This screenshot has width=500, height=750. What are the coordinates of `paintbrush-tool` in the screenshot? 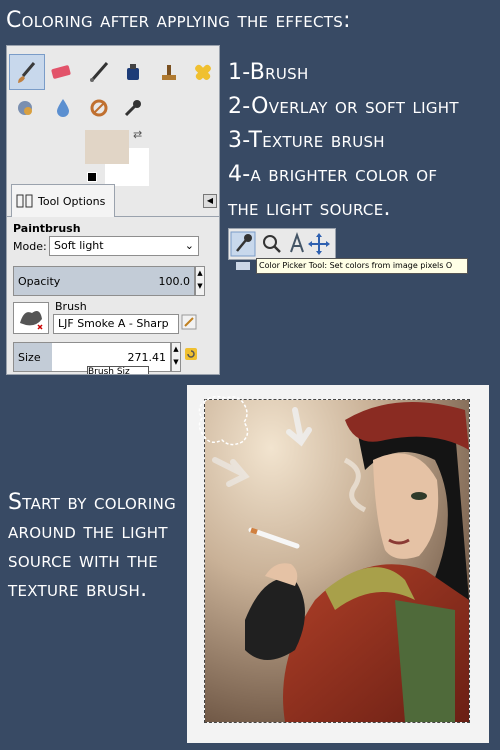 It's located at (27, 72).